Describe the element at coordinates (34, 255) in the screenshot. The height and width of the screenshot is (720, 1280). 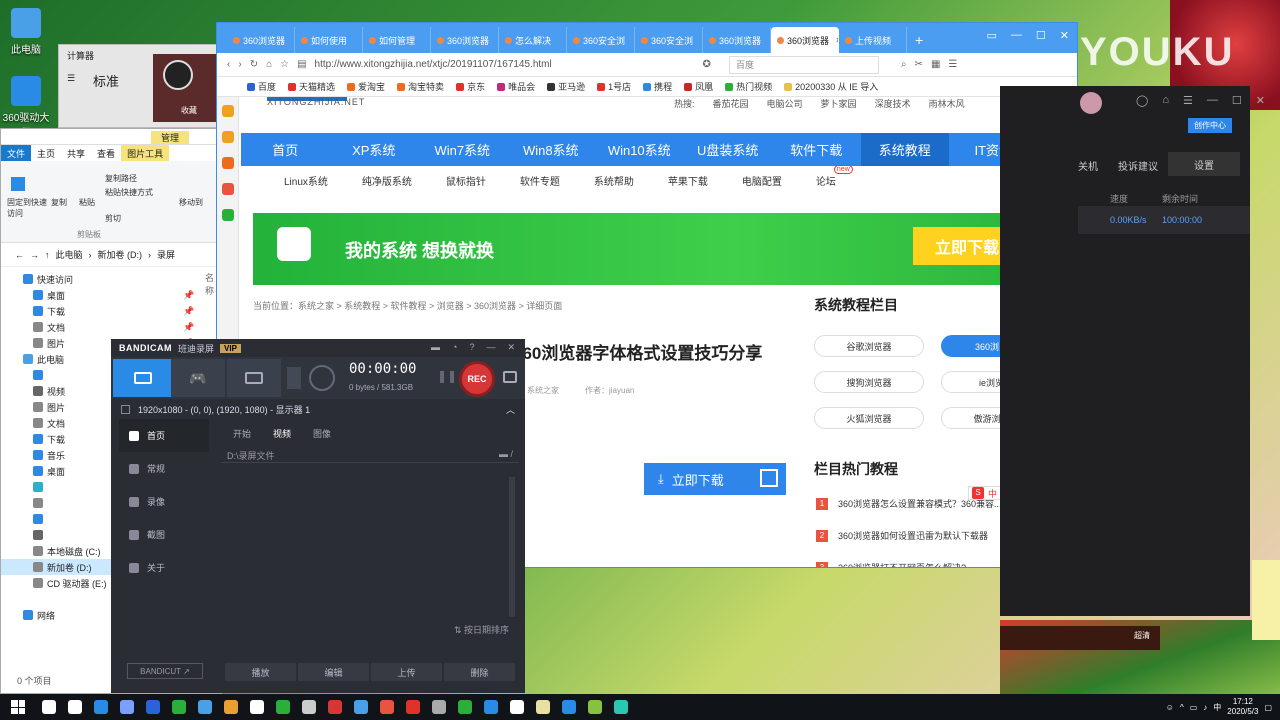
I see `forward-icon: →` at that location.